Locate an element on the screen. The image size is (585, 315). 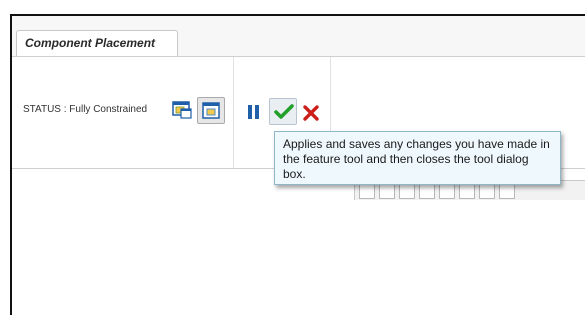
zoom-out-icon is located at coordinates (387, 191).